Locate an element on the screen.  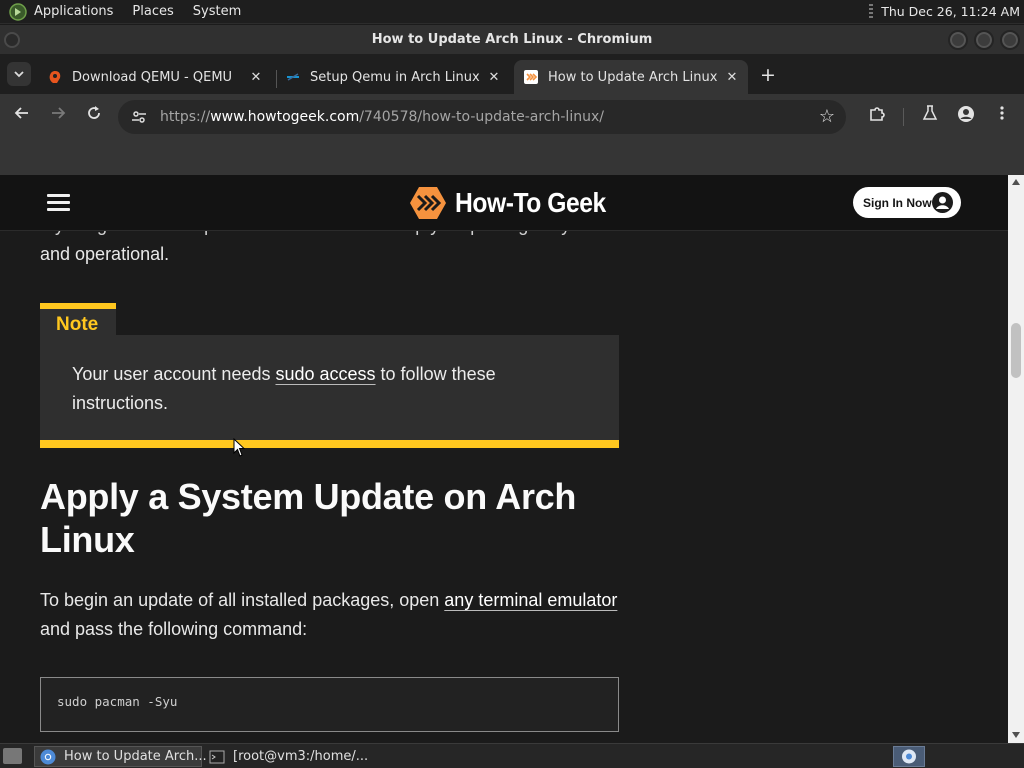
close-window-button is located at coordinates (1010, 40).